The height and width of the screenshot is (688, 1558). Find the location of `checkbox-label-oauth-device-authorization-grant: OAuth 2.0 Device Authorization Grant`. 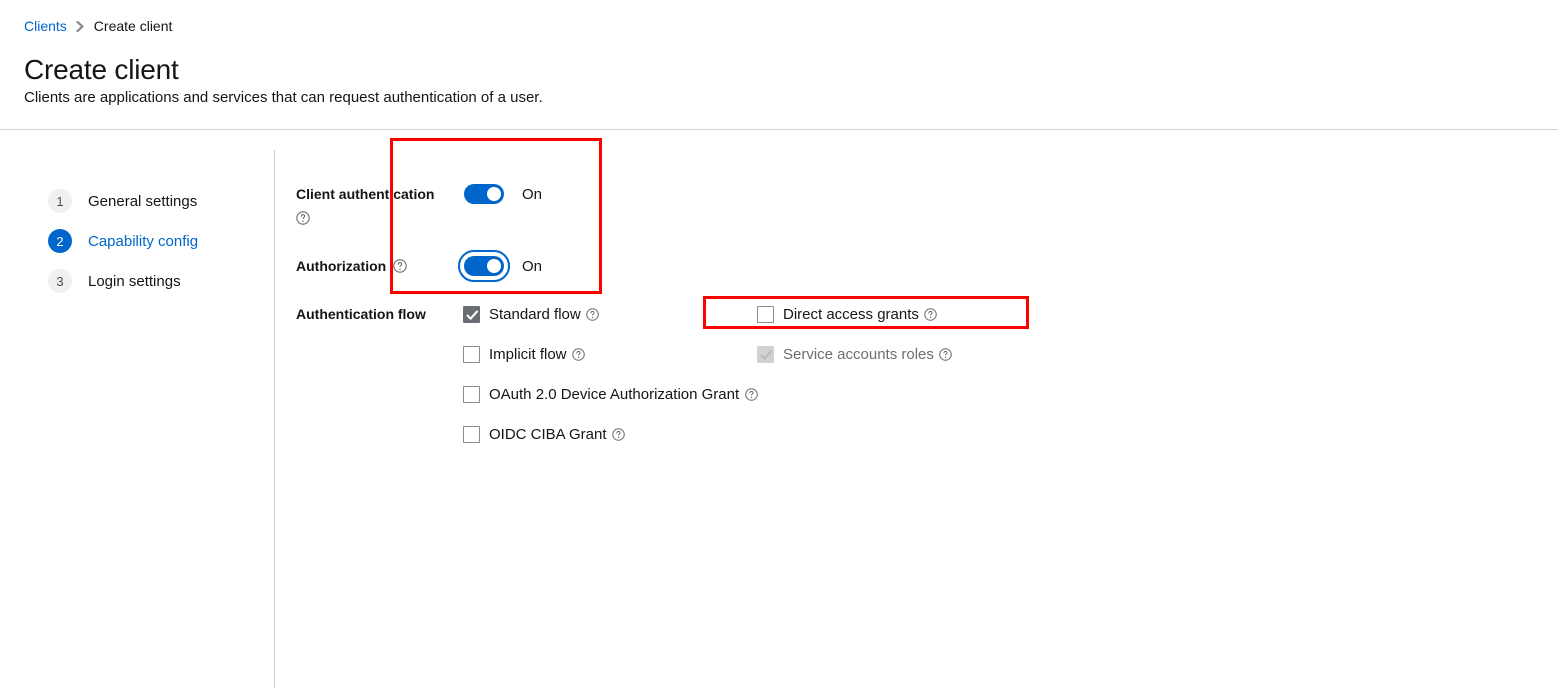

checkbox-label-oauth-device-authorization-grant: OAuth 2.0 Device Authorization Grant is located at coordinates (614, 394).